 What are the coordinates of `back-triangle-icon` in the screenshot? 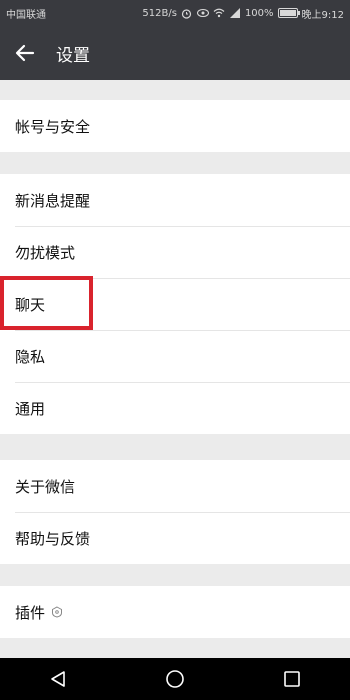 It's located at (58, 679).